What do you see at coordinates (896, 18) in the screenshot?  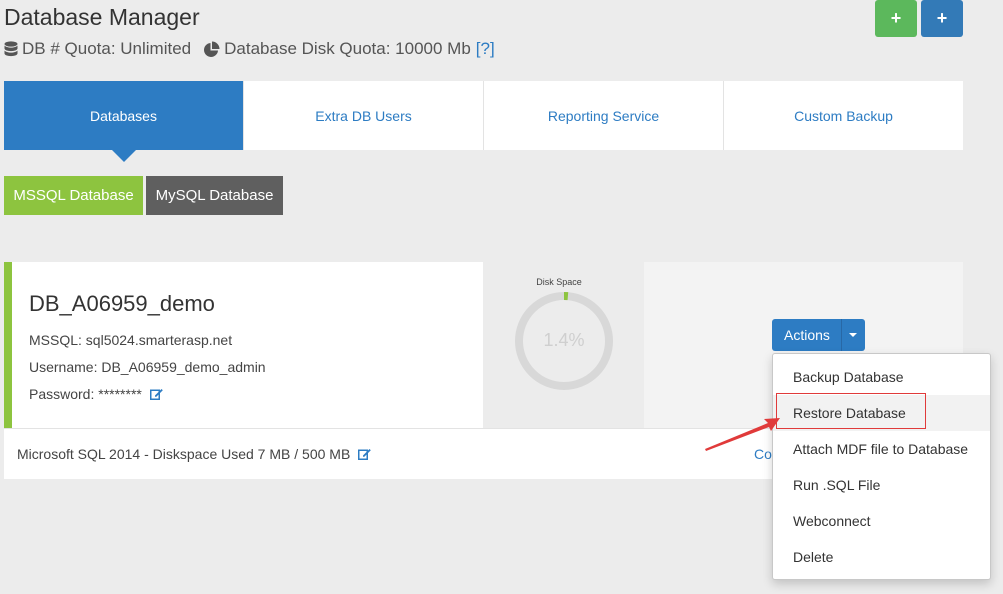 I see `add-database-button: +` at bounding box center [896, 18].